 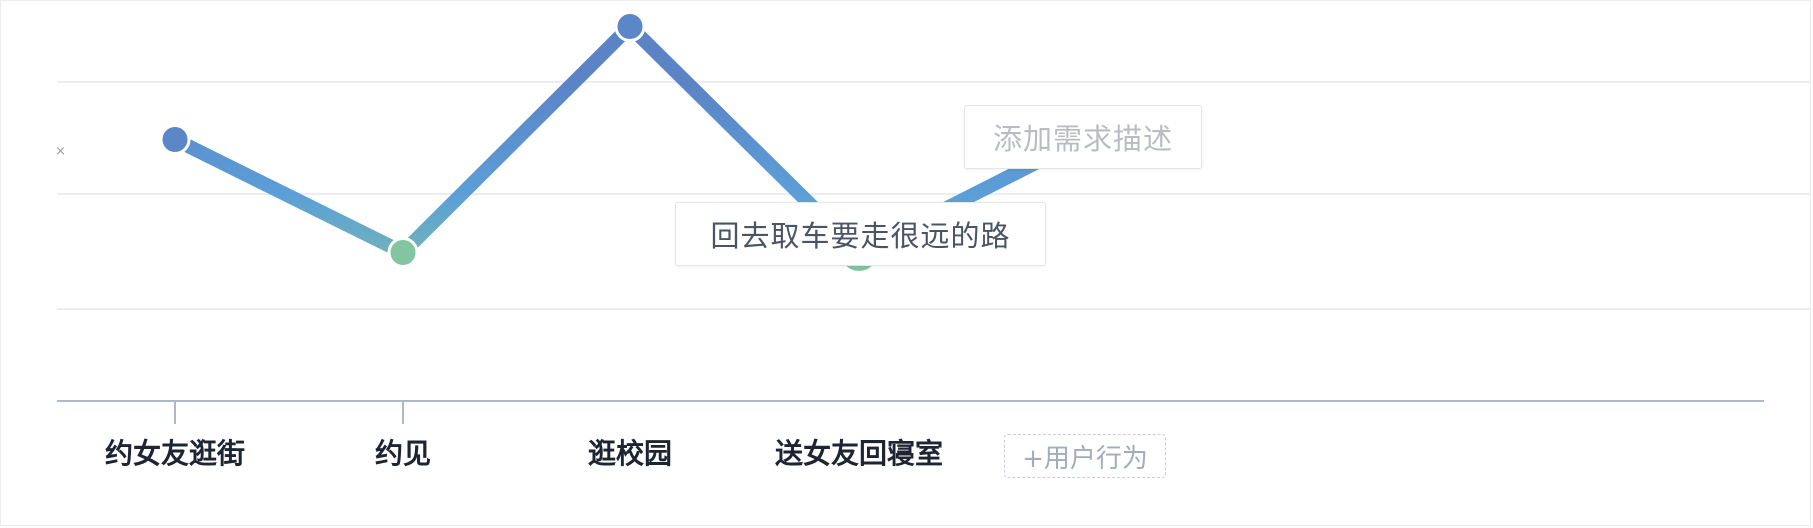 What do you see at coordinates (859, 452) in the screenshot?
I see `step-label: 送女友回寝室` at bounding box center [859, 452].